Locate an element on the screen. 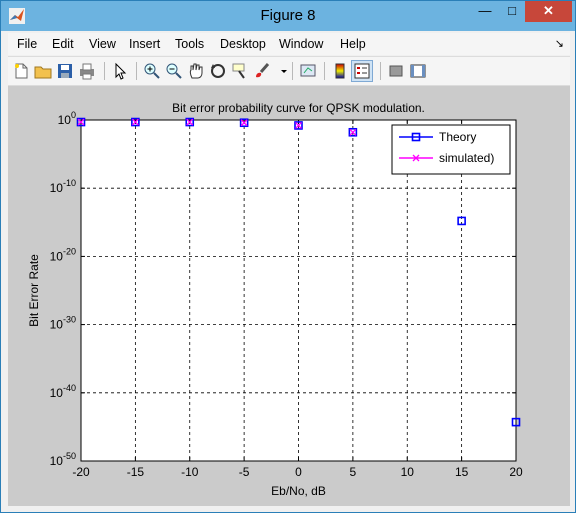 Image resolution: width=576 pixels, height=513 pixels. x-tick-label: 10 is located at coordinates (408, 472).